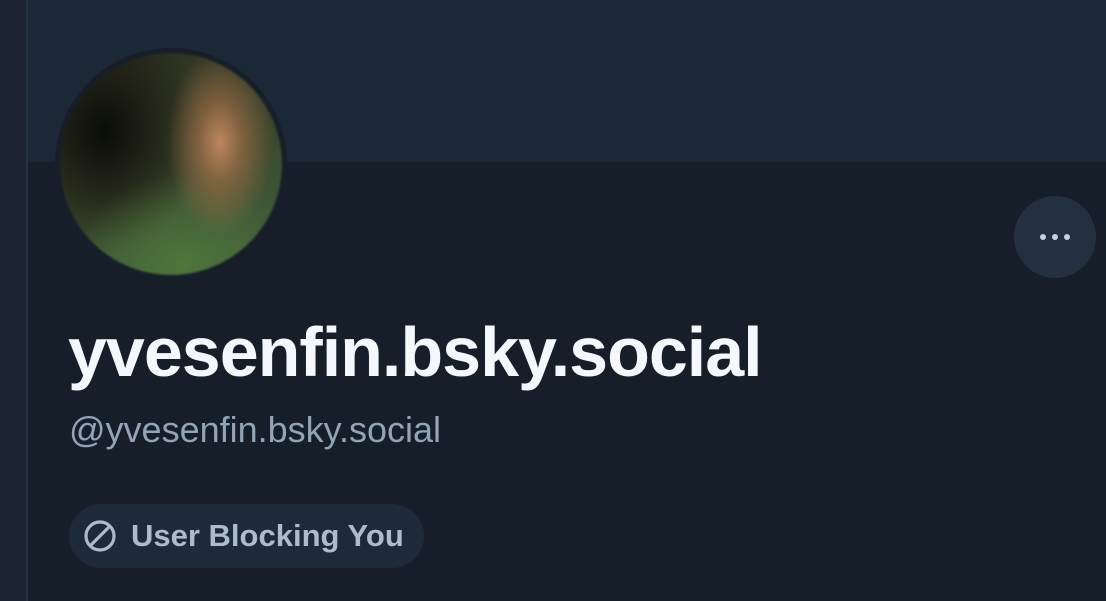 This screenshot has height=601, width=1106. I want to click on more-options-button, so click(1055, 237).